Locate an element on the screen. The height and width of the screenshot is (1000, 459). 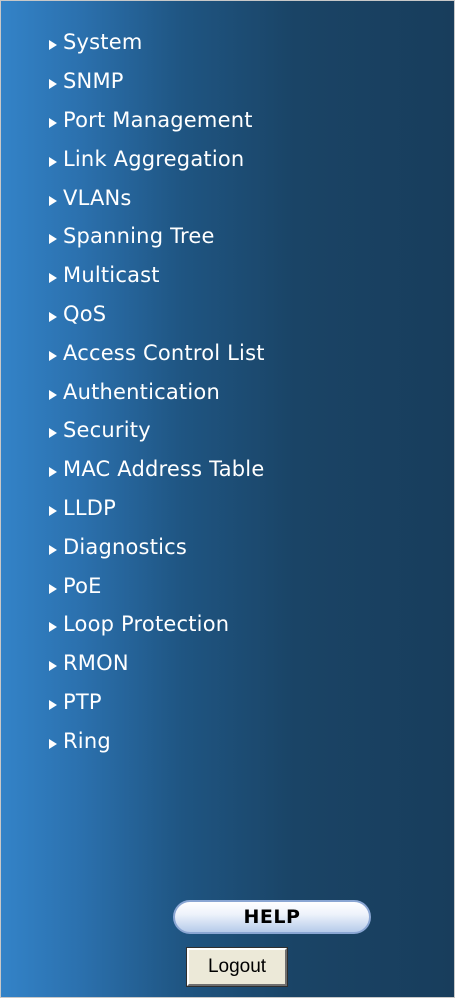
menu-item-vlans: VLANs is located at coordinates (157, 197).